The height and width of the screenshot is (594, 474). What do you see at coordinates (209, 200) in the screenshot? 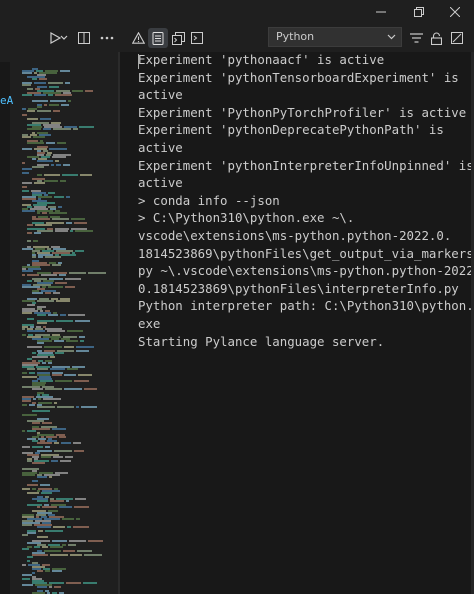
I see `output-line: > conda info --json` at bounding box center [209, 200].